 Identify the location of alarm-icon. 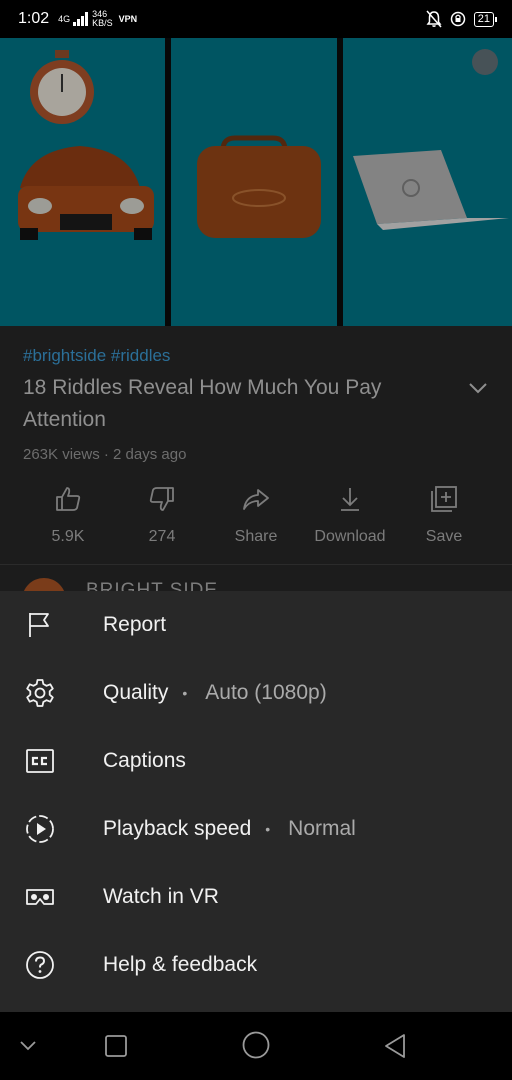
(457, 19).